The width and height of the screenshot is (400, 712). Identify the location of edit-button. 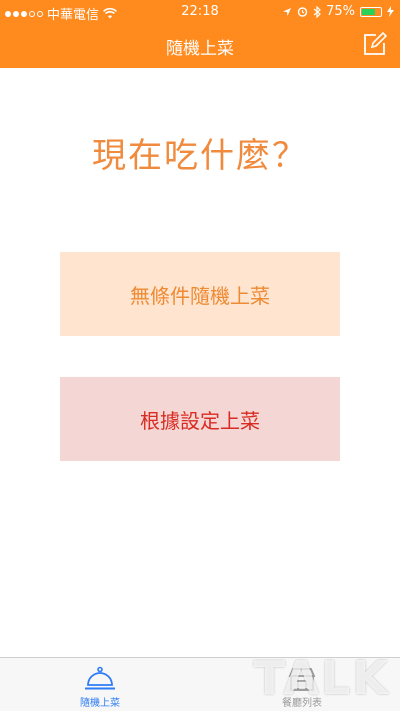
(375, 44).